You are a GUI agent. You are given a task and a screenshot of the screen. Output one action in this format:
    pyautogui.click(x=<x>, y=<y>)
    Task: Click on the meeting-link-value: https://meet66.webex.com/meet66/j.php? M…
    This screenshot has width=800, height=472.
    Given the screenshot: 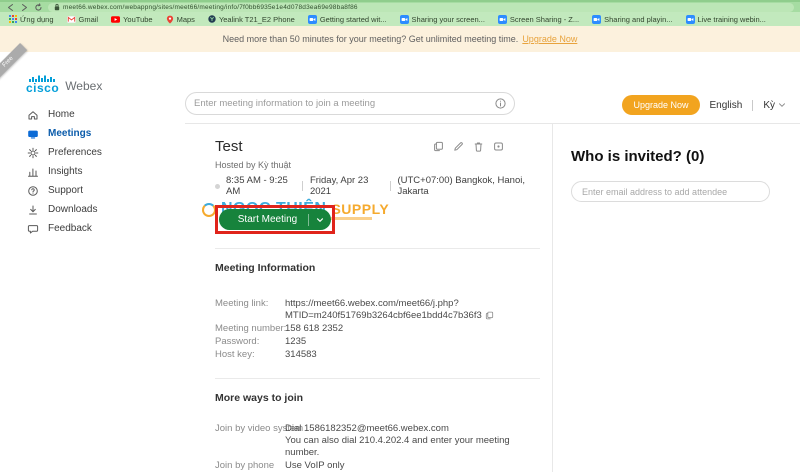 What is the action you would take?
    pyautogui.click(x=412, y=310)
    